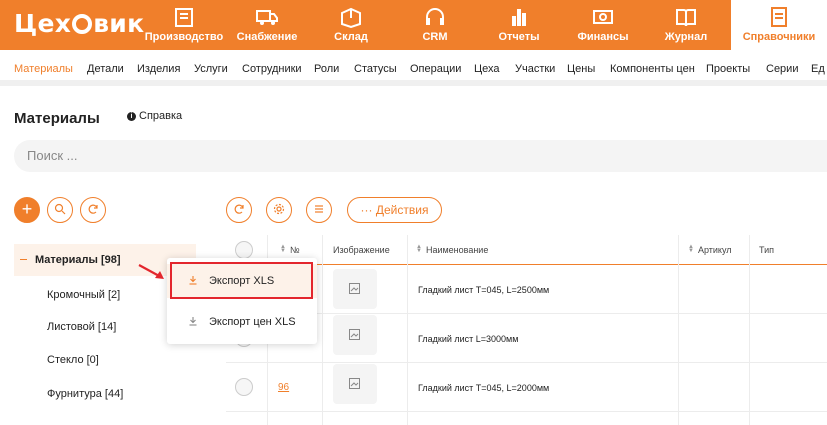 Image resolution: width=827 pixels, height=425 pixels. What do you see at coordinates (581, 69) in the screenshot?
I see `subnav-prices: Цены` at bounding box center [581, 69].